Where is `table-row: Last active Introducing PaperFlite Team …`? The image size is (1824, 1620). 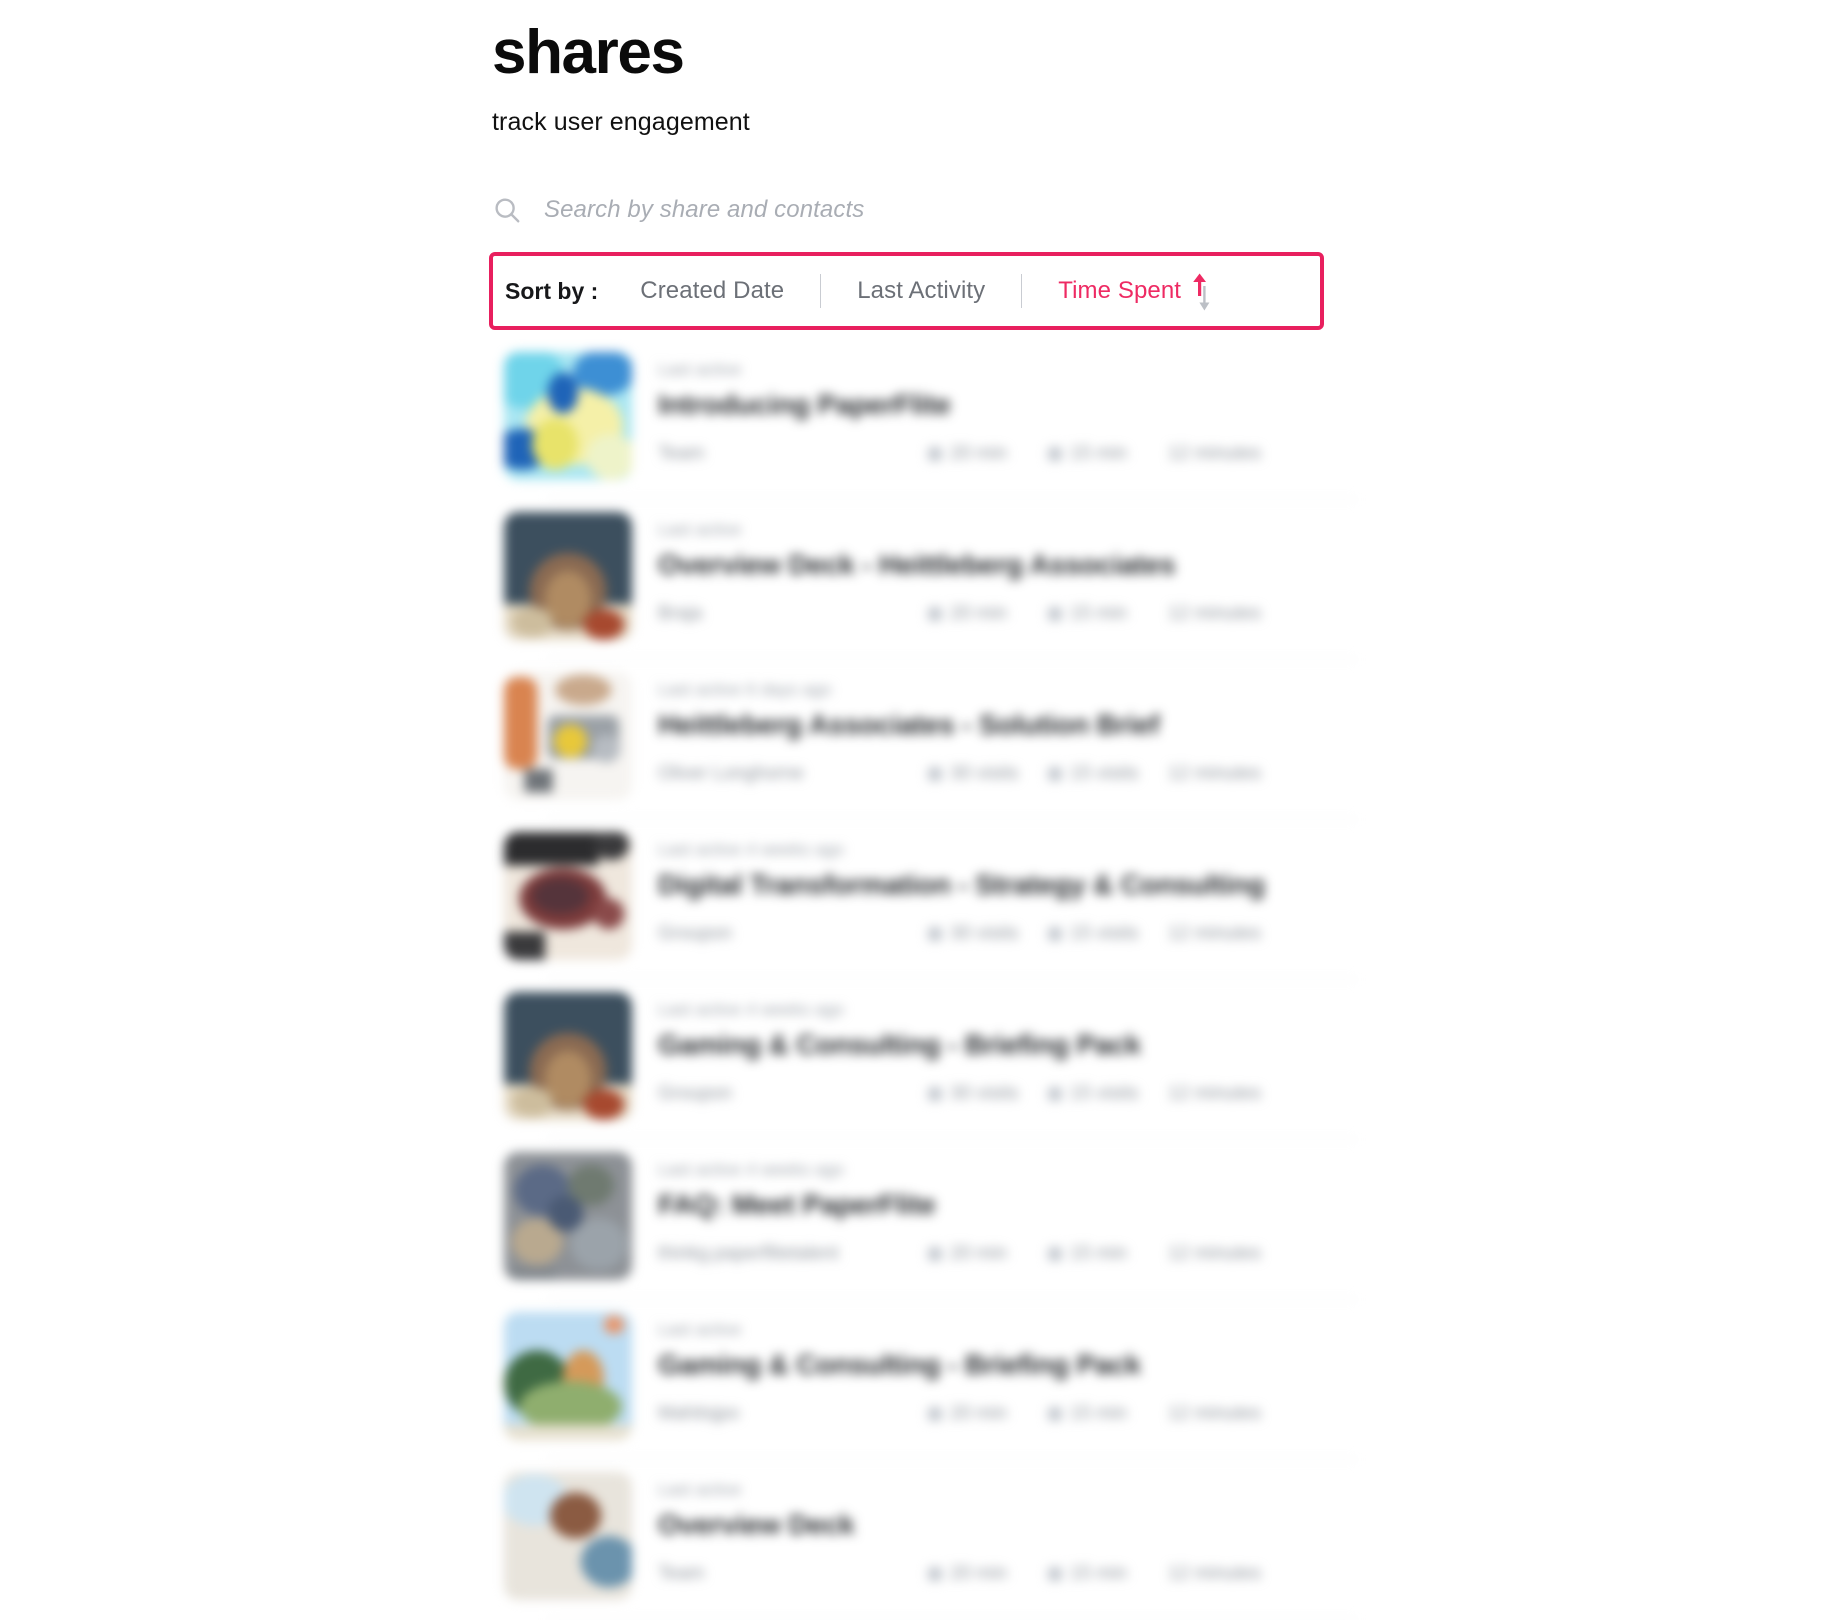
table-row: Last active Introducing PaperFlite Team … is located at coordinates (930, 420).